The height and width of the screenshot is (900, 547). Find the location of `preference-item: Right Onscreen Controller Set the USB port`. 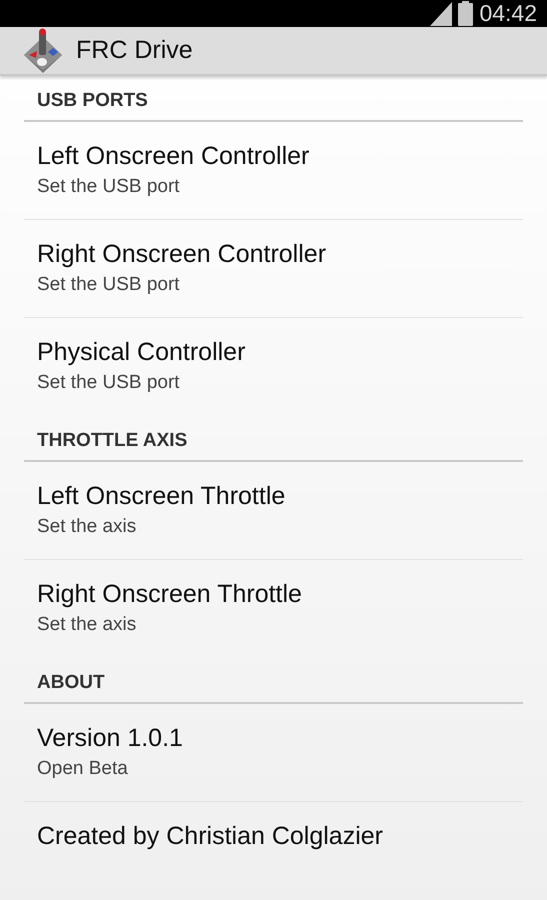

preference-item: Right Onscreen Controller Set the USB port is located at coordinates (273, 269).